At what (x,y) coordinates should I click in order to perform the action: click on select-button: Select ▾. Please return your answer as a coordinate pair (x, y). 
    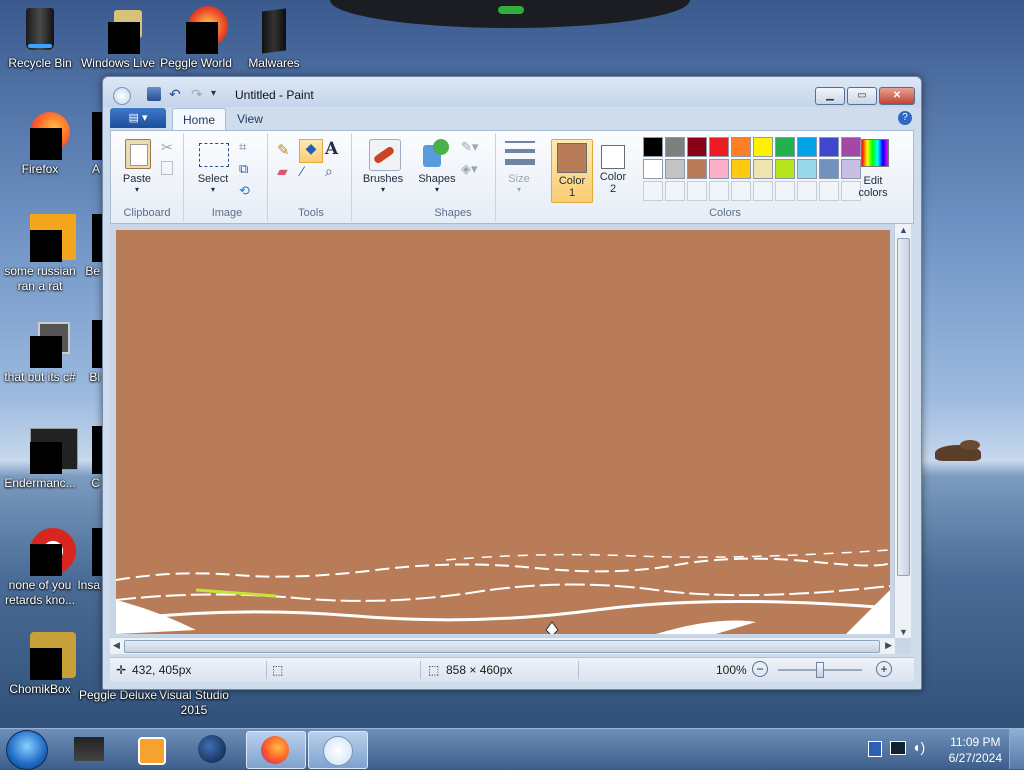
    Looking at the image, I should click on (213, 165).